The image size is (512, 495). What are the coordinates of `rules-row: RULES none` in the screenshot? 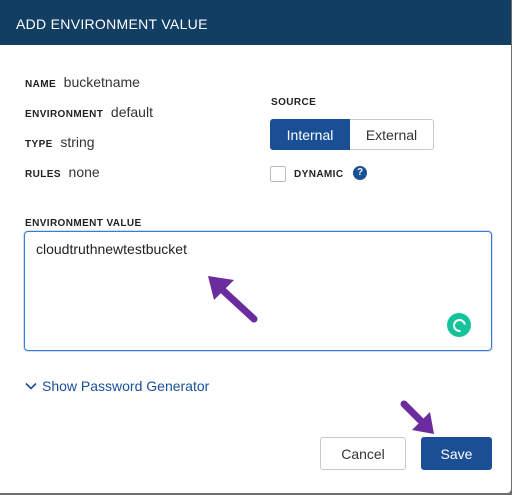 It's located at (62, 172).